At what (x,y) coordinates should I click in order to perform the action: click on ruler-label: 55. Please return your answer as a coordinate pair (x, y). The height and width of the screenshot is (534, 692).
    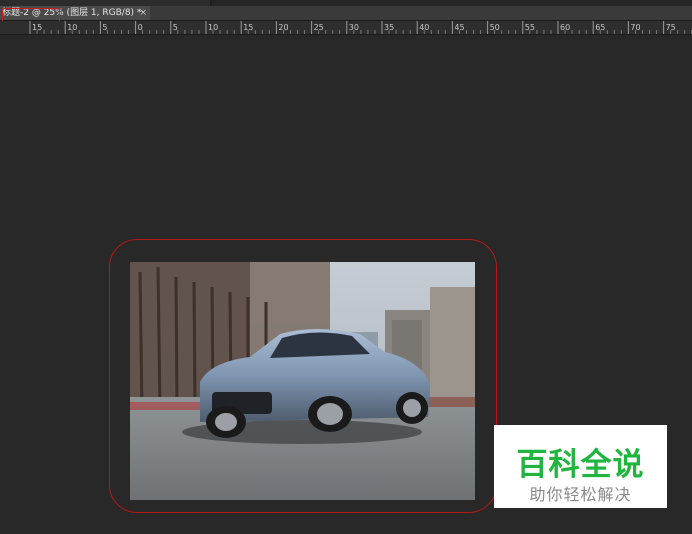
    Looking at the image, I should click on (530, 27).